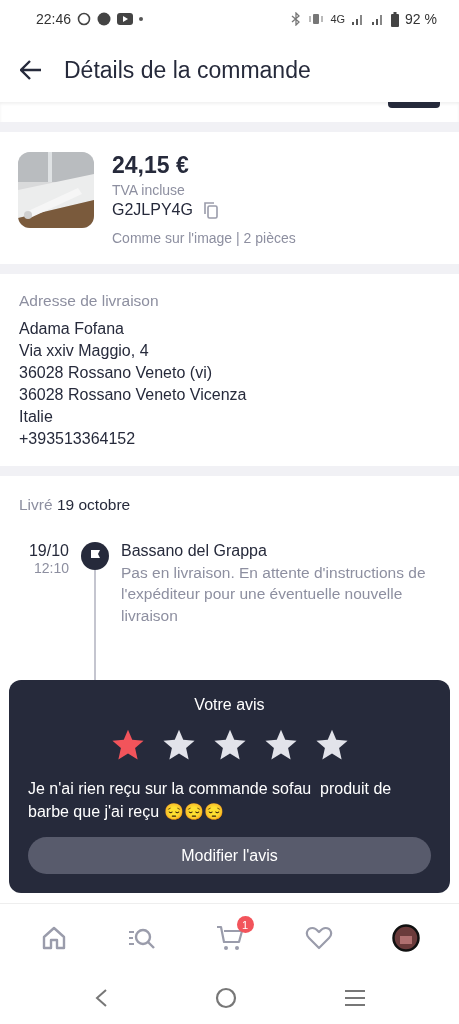 This screenshot has width=459, height=1024. What do you see at coordinates (152, 210) in the screenshot?
I see `order-code: G2JLPY4G` at bounding box center [152, 210].